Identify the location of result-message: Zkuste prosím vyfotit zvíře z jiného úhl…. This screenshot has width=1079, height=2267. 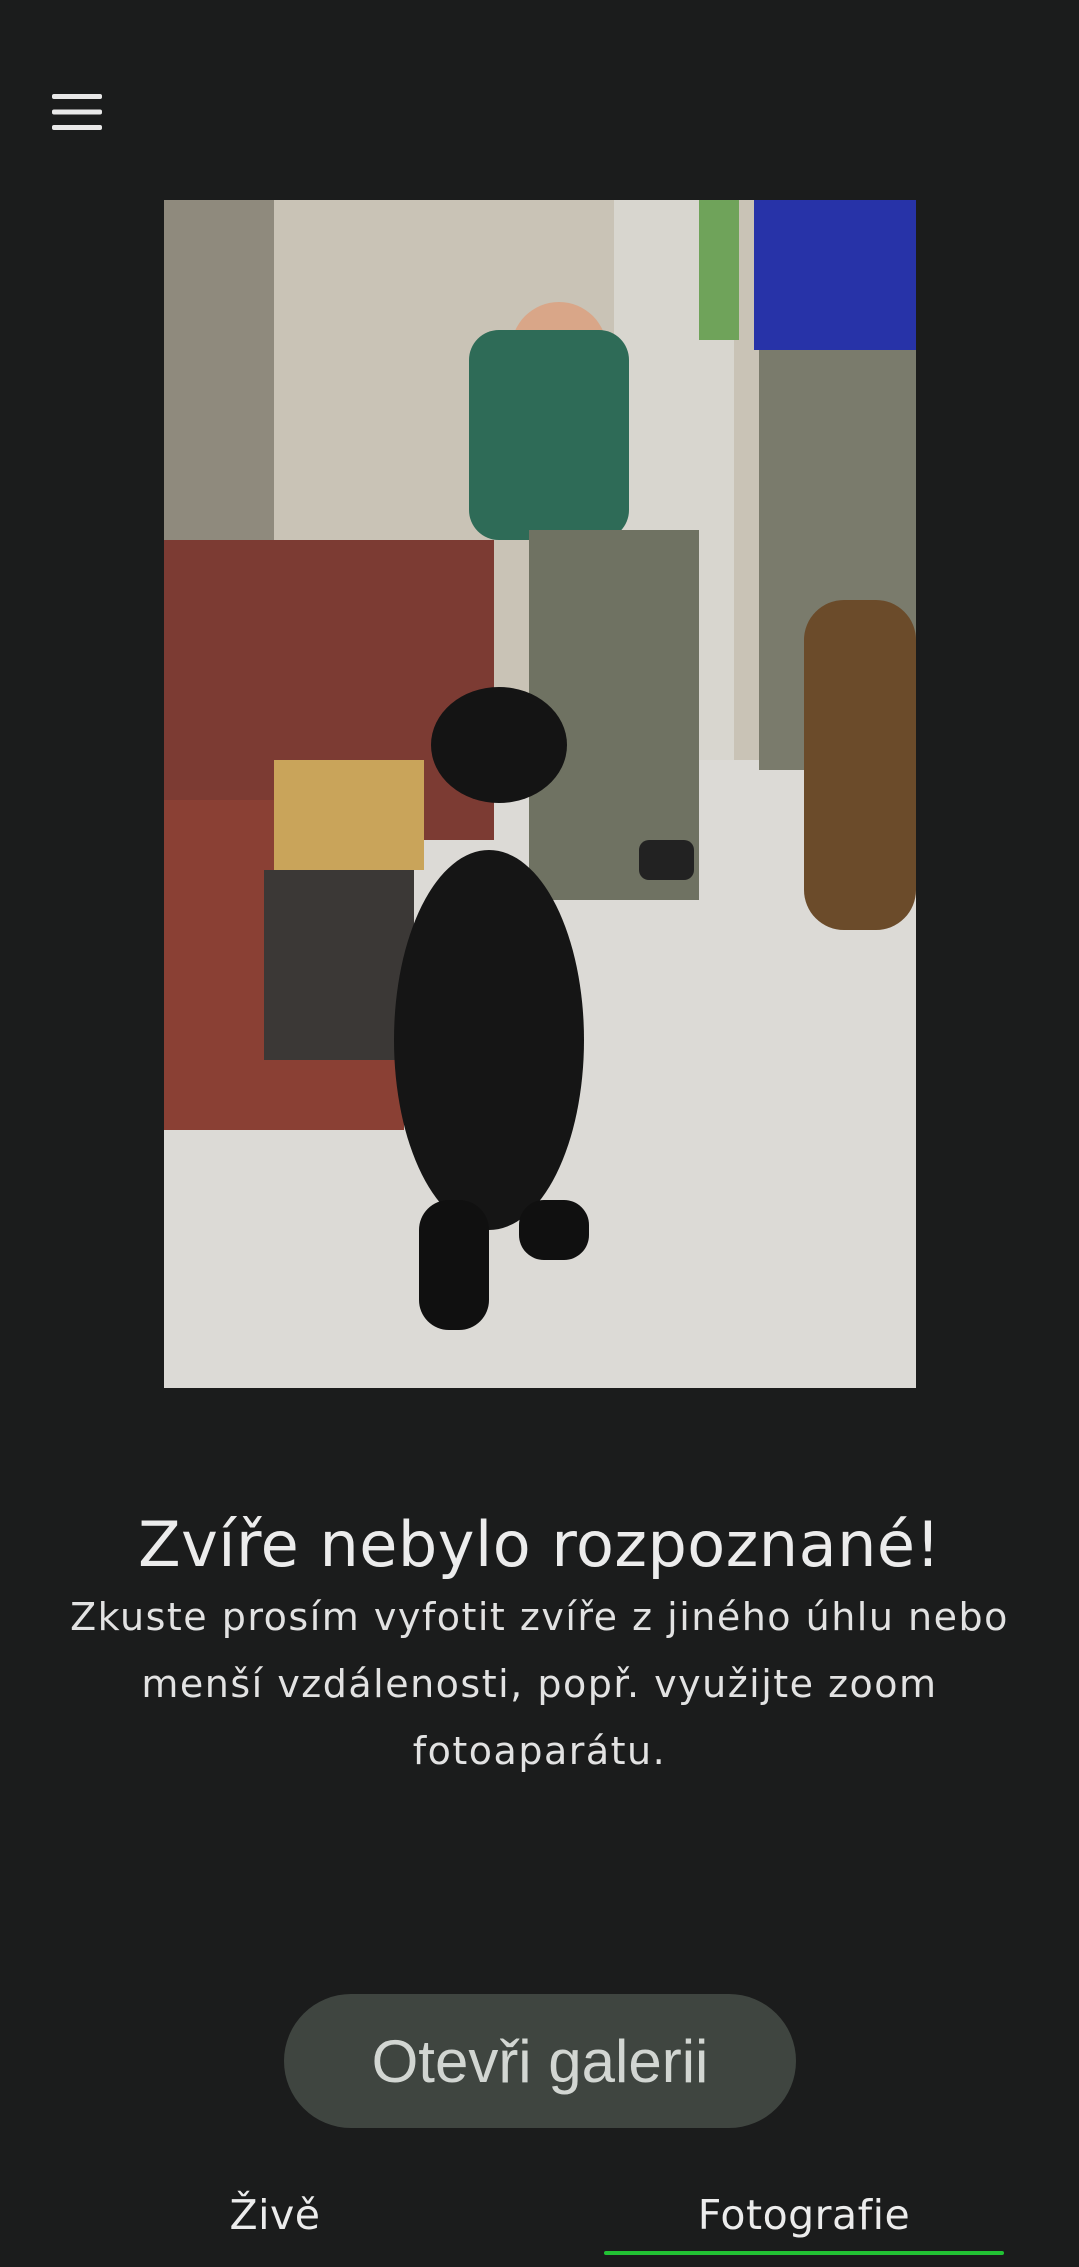
(539, 1684).